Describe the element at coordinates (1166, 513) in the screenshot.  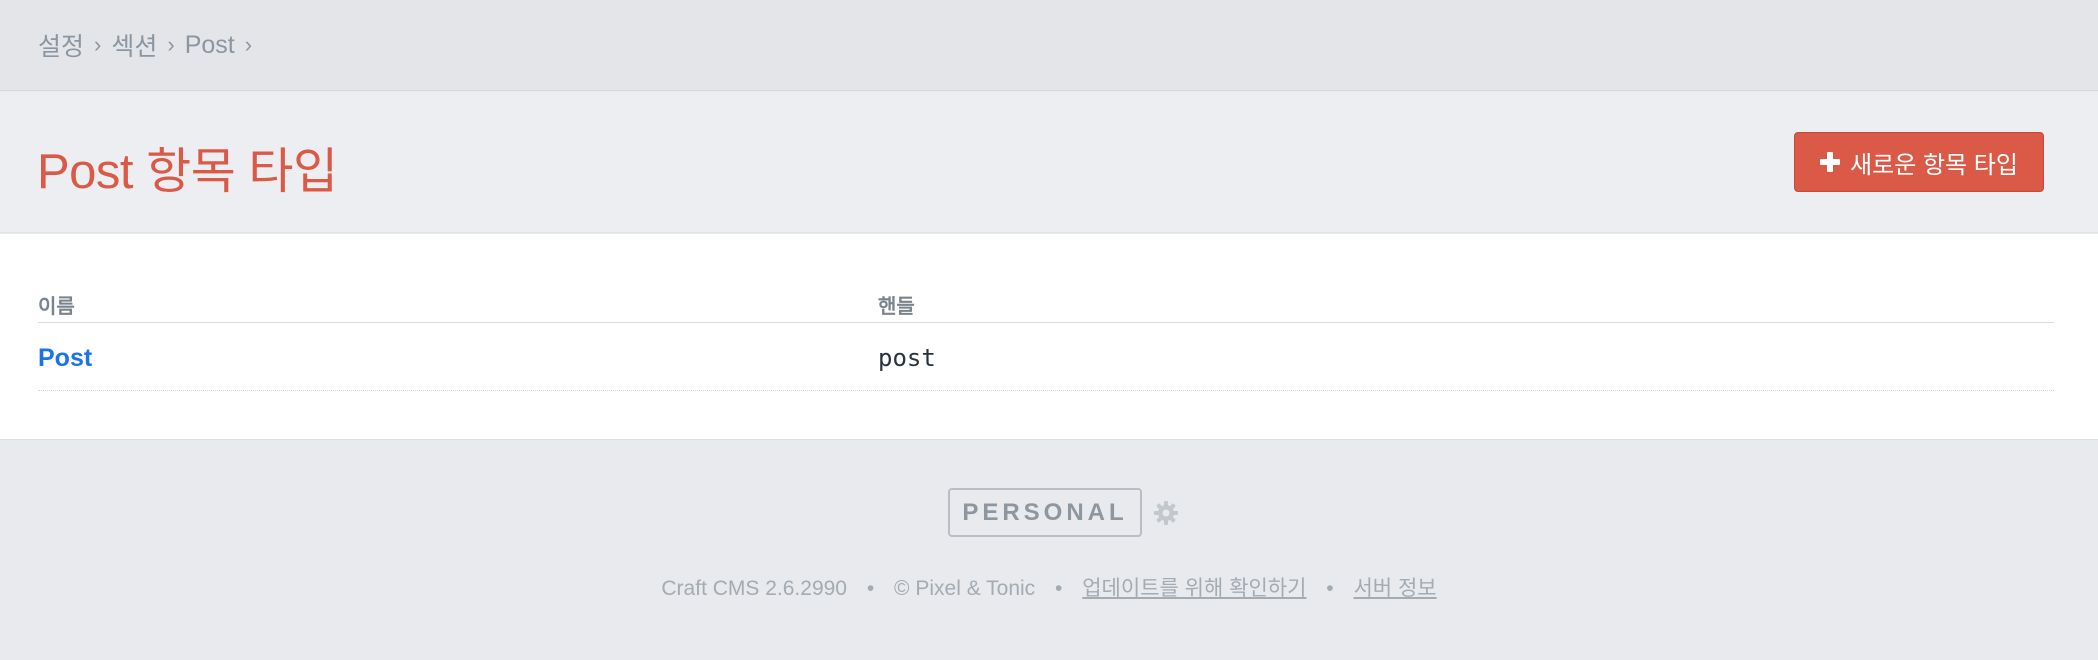
I see `gear-icon` at that location.